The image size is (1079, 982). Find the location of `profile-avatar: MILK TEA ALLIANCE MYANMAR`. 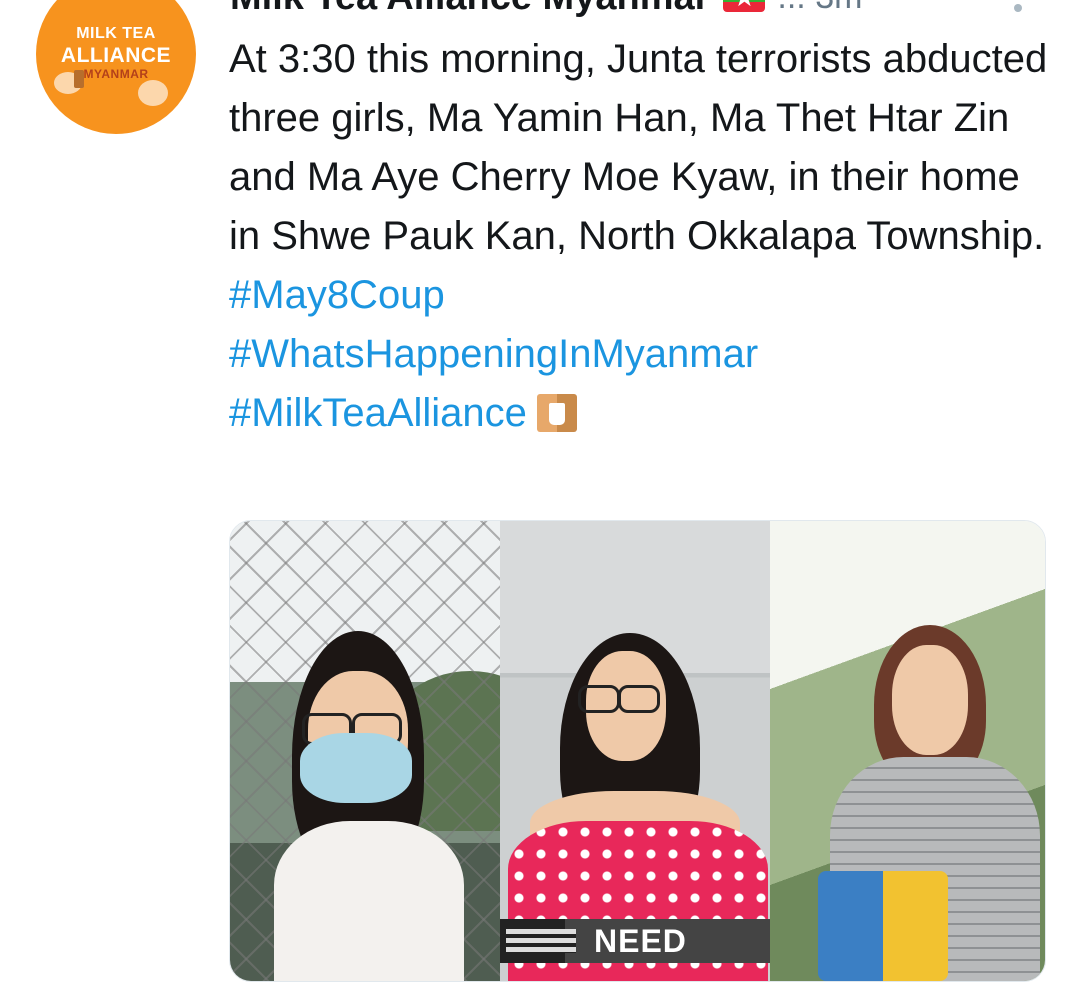

profile-avatar: MILK TEA ALLIANCE MYANMAR is located at coordinates (116, 67).